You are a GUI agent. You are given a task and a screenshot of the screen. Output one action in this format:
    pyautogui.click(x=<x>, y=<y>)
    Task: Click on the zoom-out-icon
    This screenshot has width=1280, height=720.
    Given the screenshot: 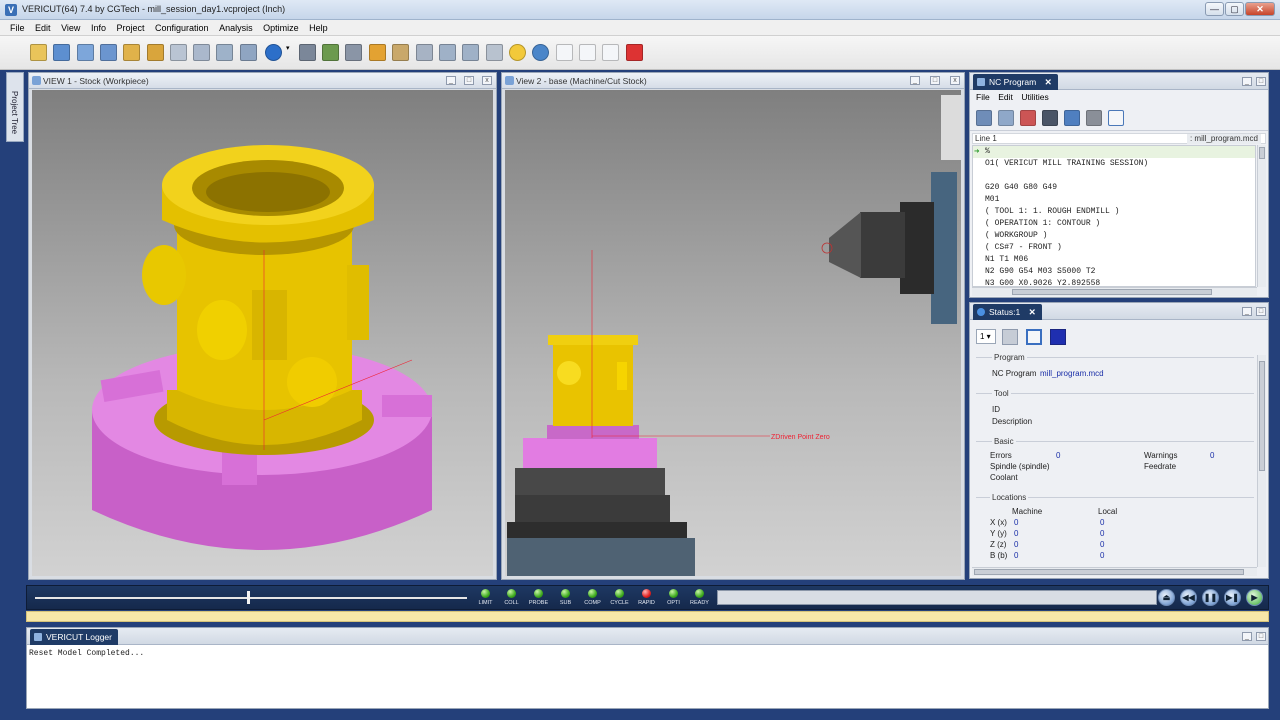 What is the action you would take?
    pyautogui.click(x=470, y=52)
    